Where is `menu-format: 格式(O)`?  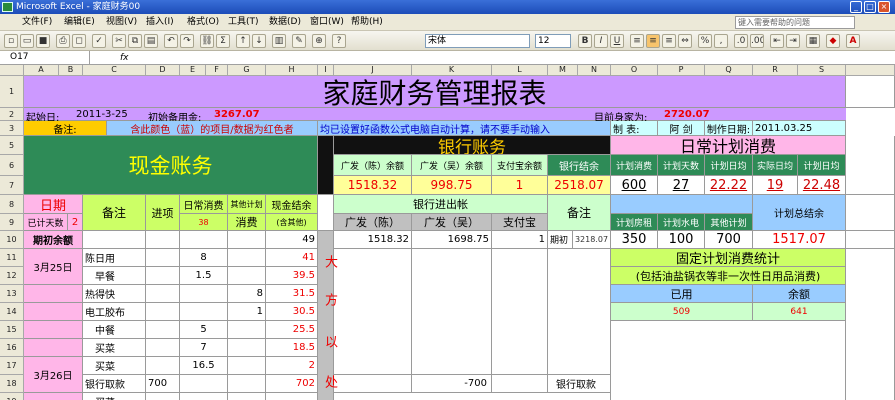
menu-format: 格式(O) is located at coordinates (203, 22).